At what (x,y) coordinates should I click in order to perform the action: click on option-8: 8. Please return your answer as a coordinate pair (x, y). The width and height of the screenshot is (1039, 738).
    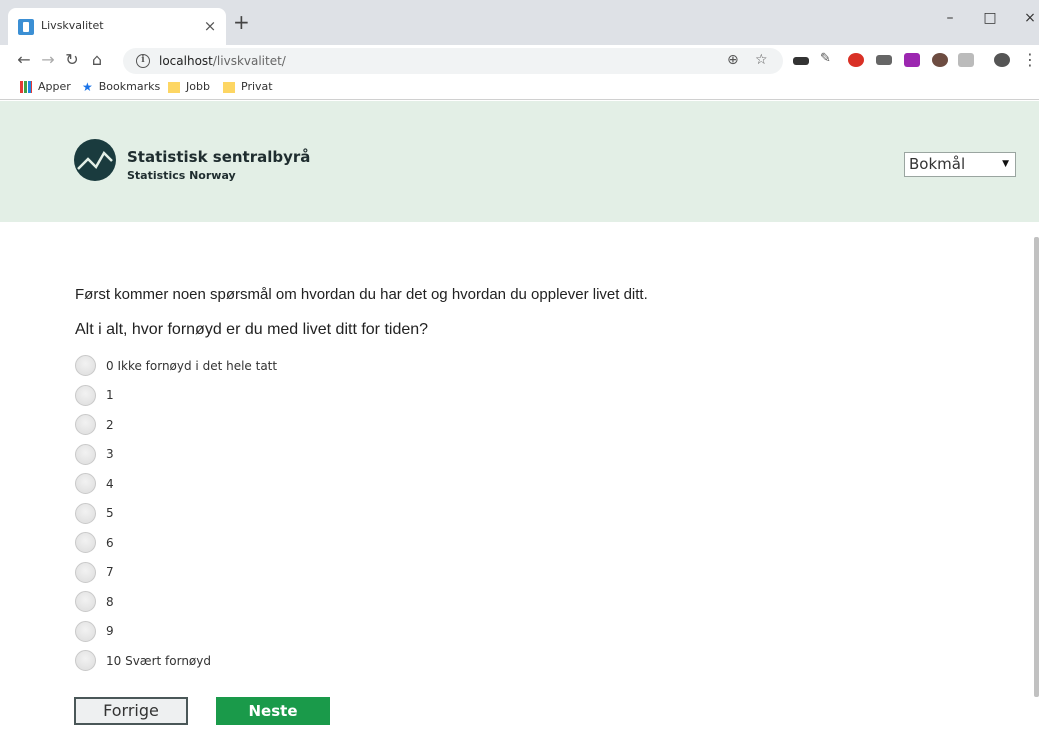
    Looking at the image, I should click on (176, 602).